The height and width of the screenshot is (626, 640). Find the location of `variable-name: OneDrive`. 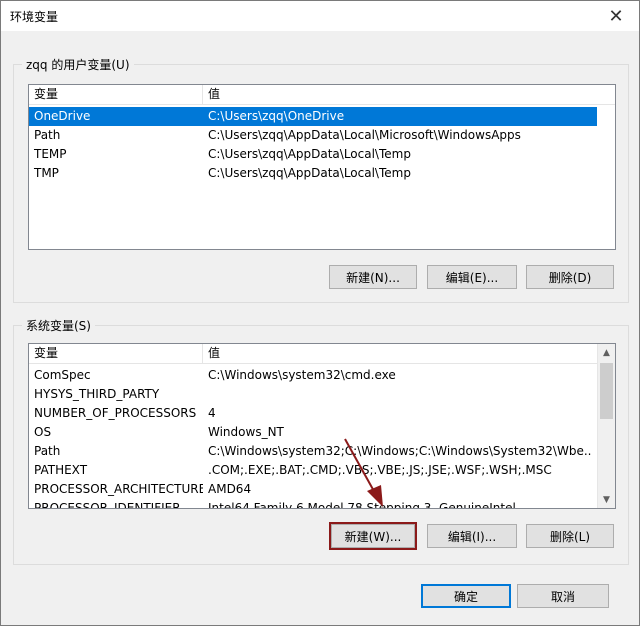

variable-name: OneDrive is located at coordinates (62, 116).